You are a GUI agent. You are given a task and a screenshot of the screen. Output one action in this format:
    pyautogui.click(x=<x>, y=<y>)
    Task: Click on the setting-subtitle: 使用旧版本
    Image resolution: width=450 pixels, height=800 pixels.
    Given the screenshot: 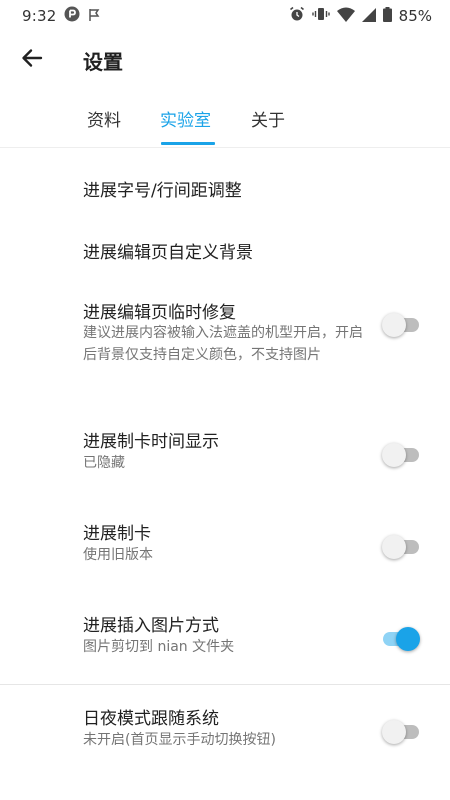 What is the action you would take?
    pyautogui.click(x=118, y=555)
    